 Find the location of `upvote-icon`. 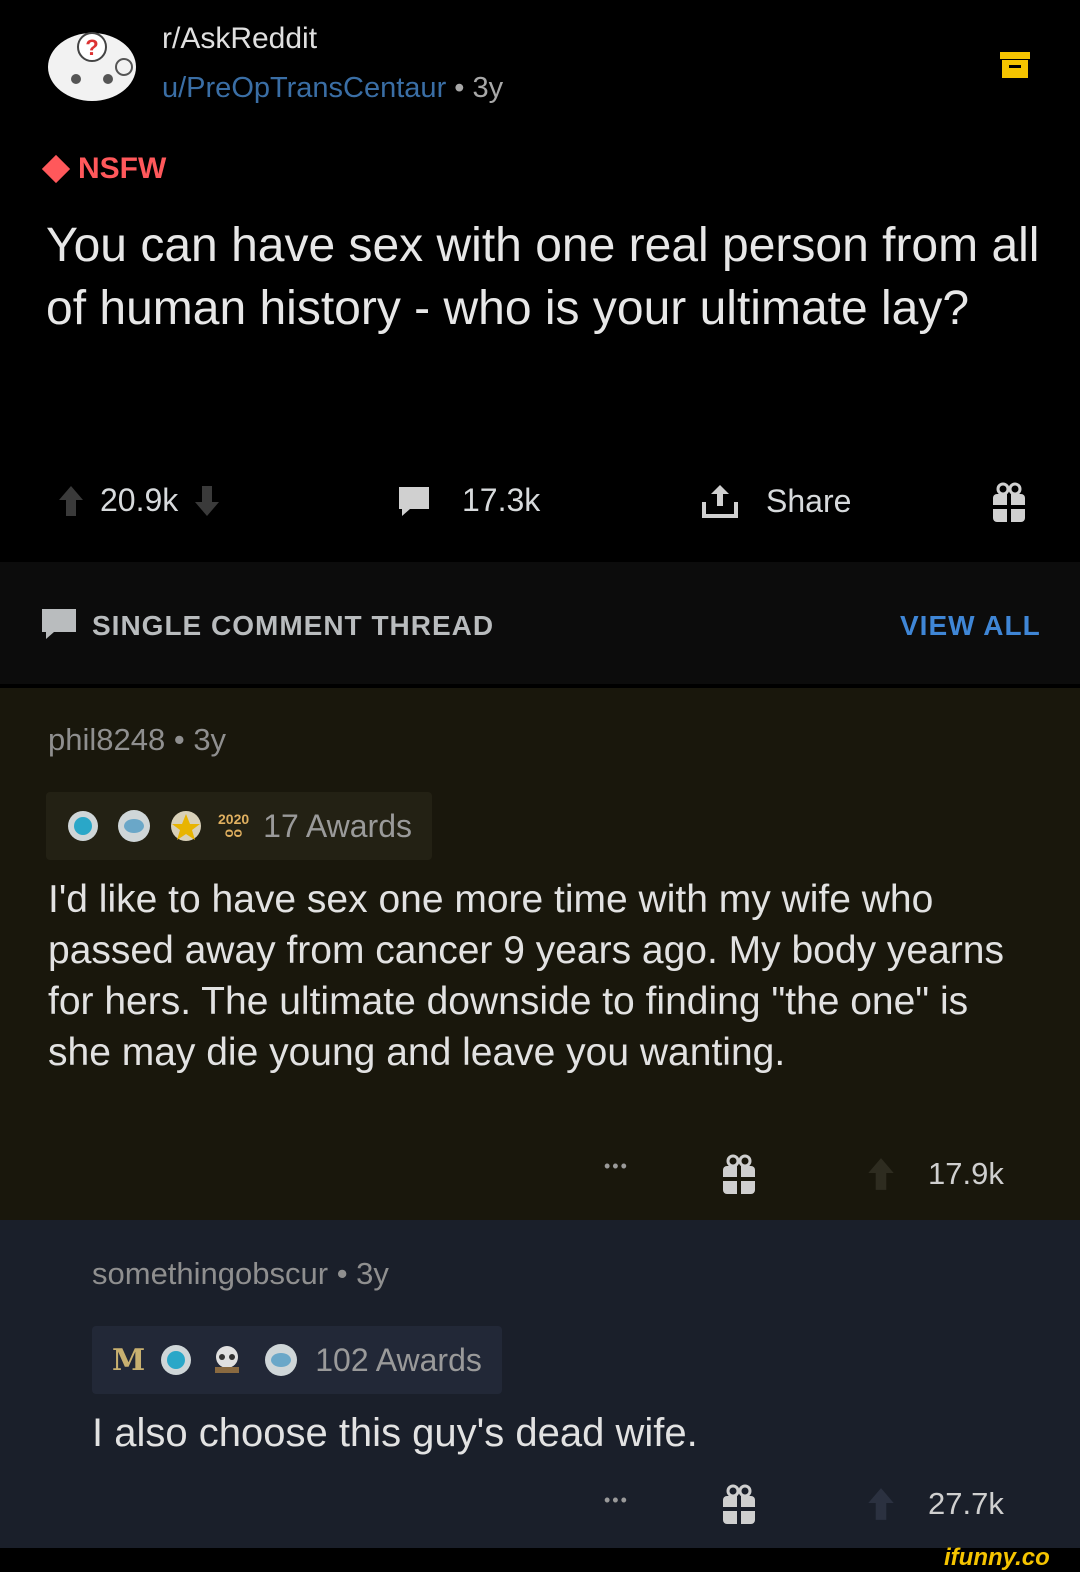

upvote-icon is located at coordinates (71, 501).